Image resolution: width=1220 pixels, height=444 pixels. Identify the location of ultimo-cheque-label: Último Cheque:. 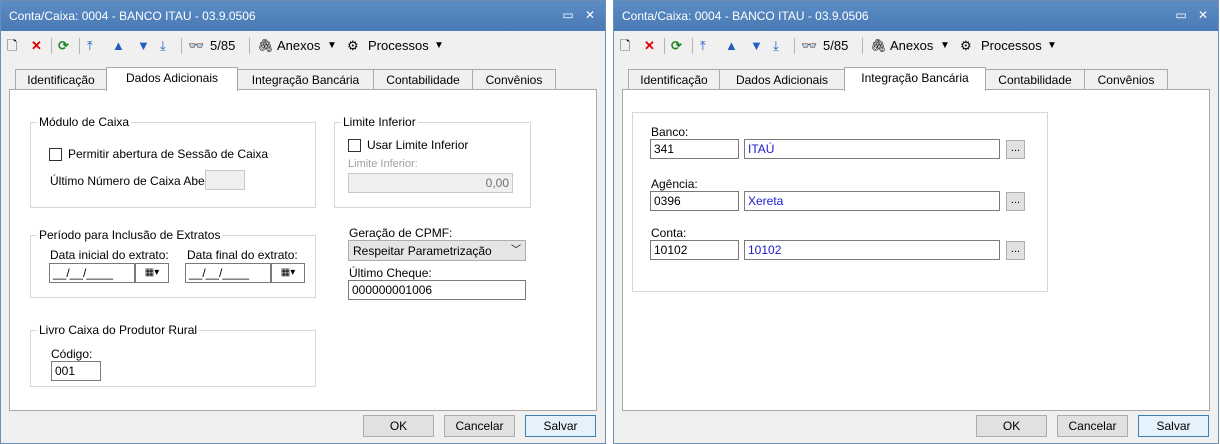
(390, 273).